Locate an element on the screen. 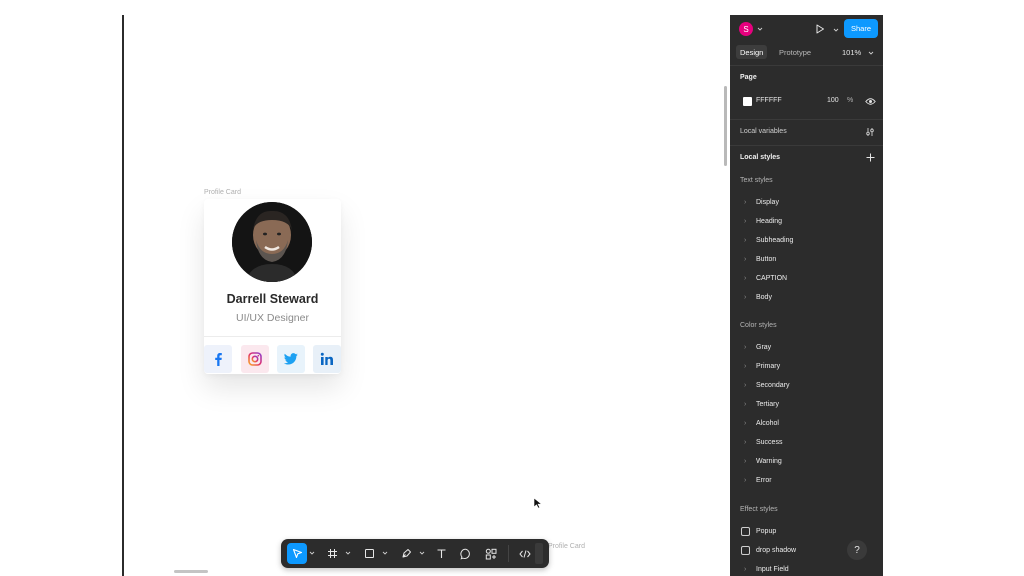 The image size is (1024, 576). style-item: › Tertiary is located at coordinates (761, 404).